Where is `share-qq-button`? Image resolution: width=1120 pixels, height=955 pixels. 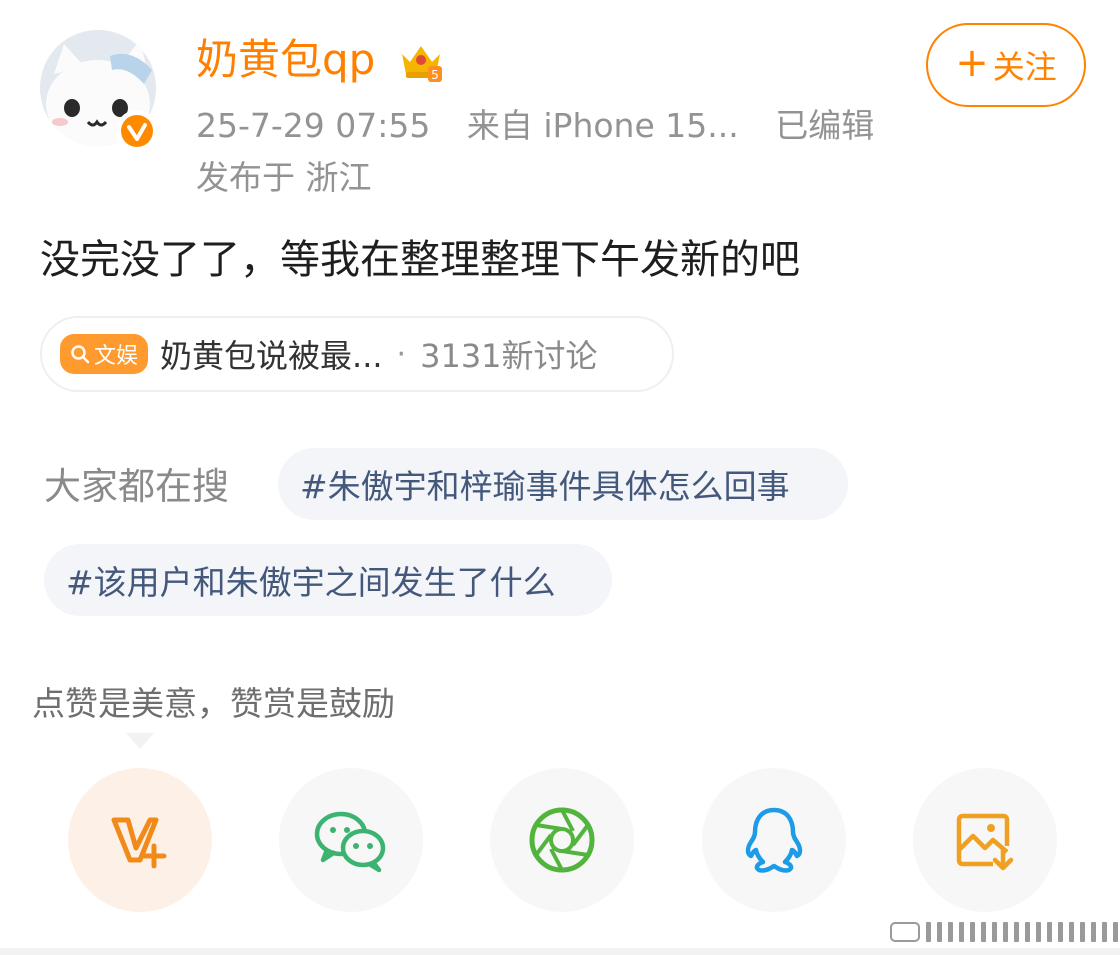
share-qq-button is located at coordinates (774, 840).